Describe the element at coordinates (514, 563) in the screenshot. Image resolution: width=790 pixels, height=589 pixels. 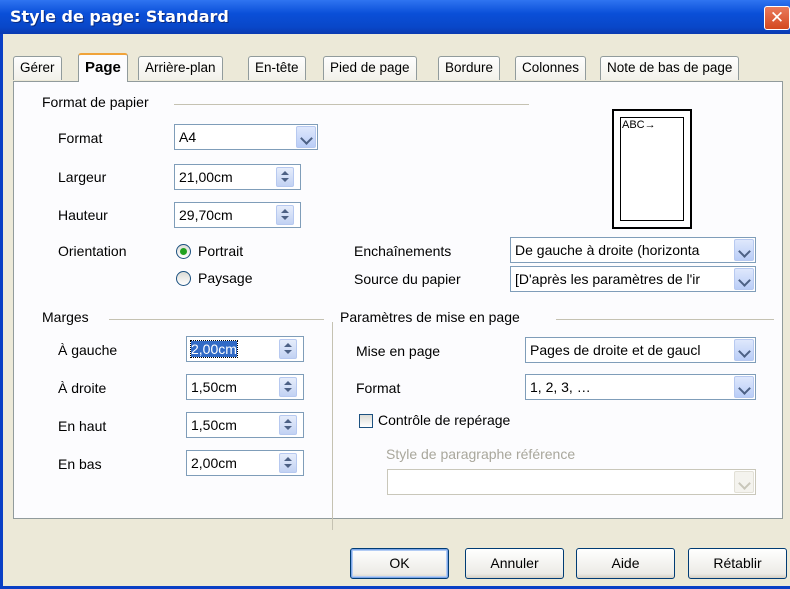
I see `cancel-button: Annuler` at that location.